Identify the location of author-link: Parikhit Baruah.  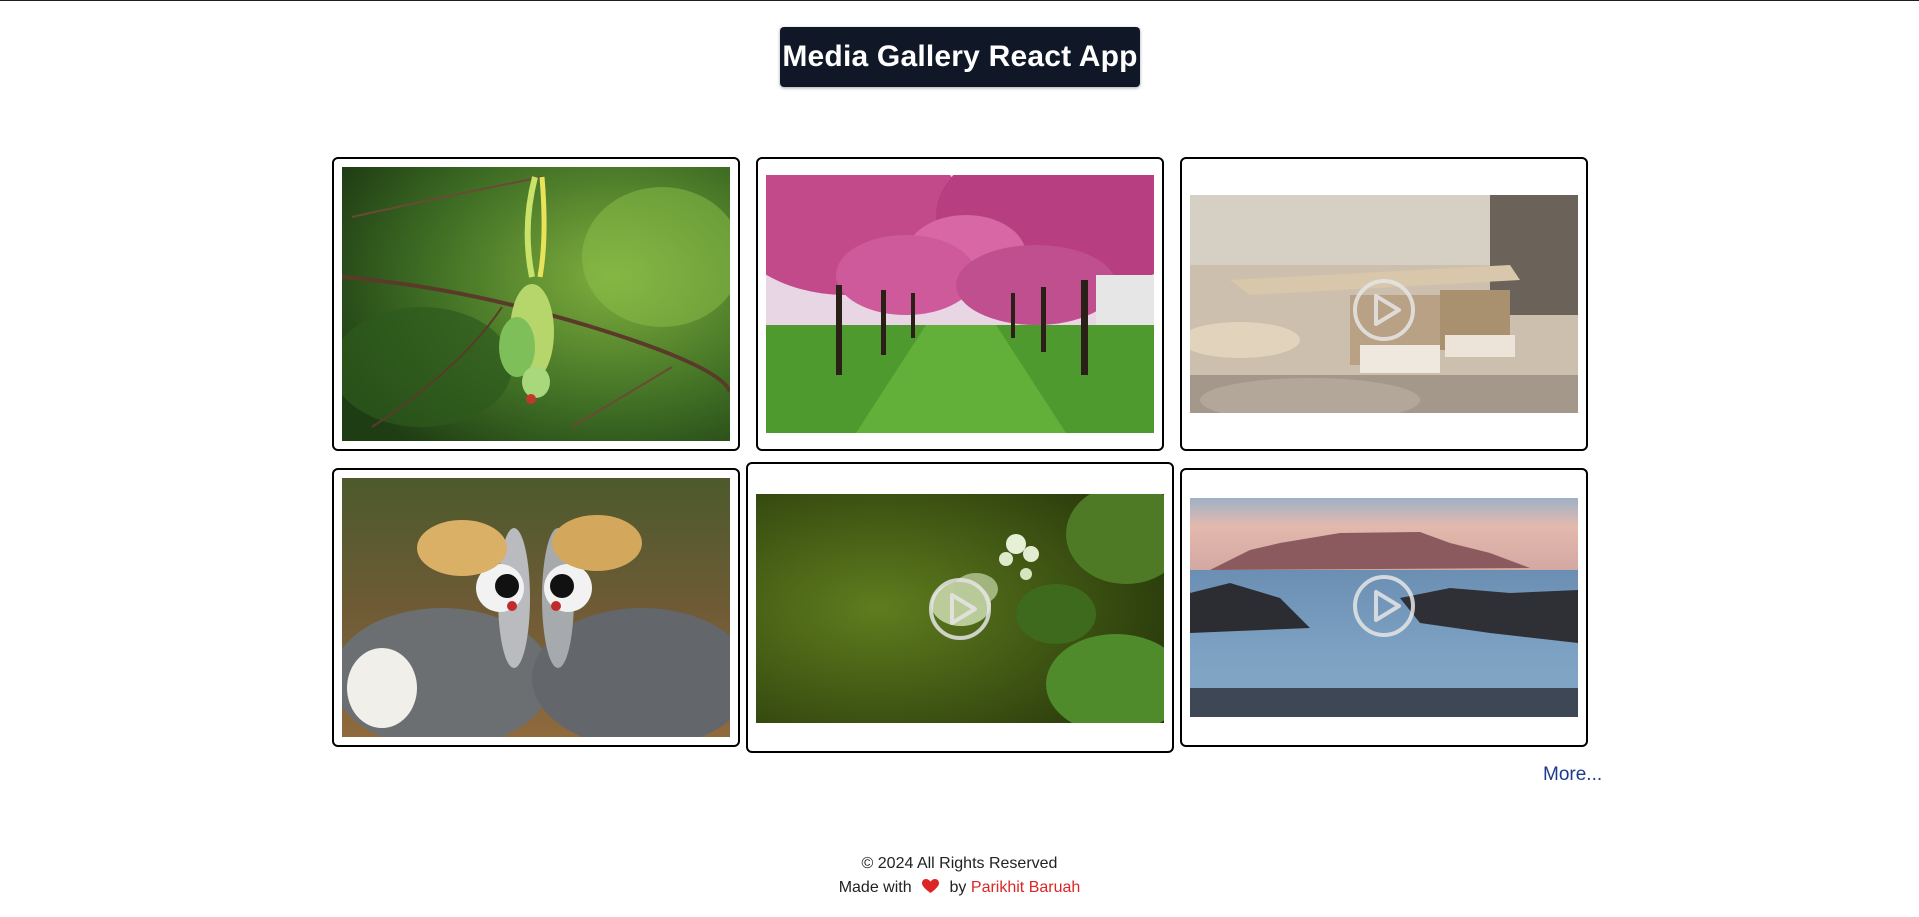
(1025, 887).